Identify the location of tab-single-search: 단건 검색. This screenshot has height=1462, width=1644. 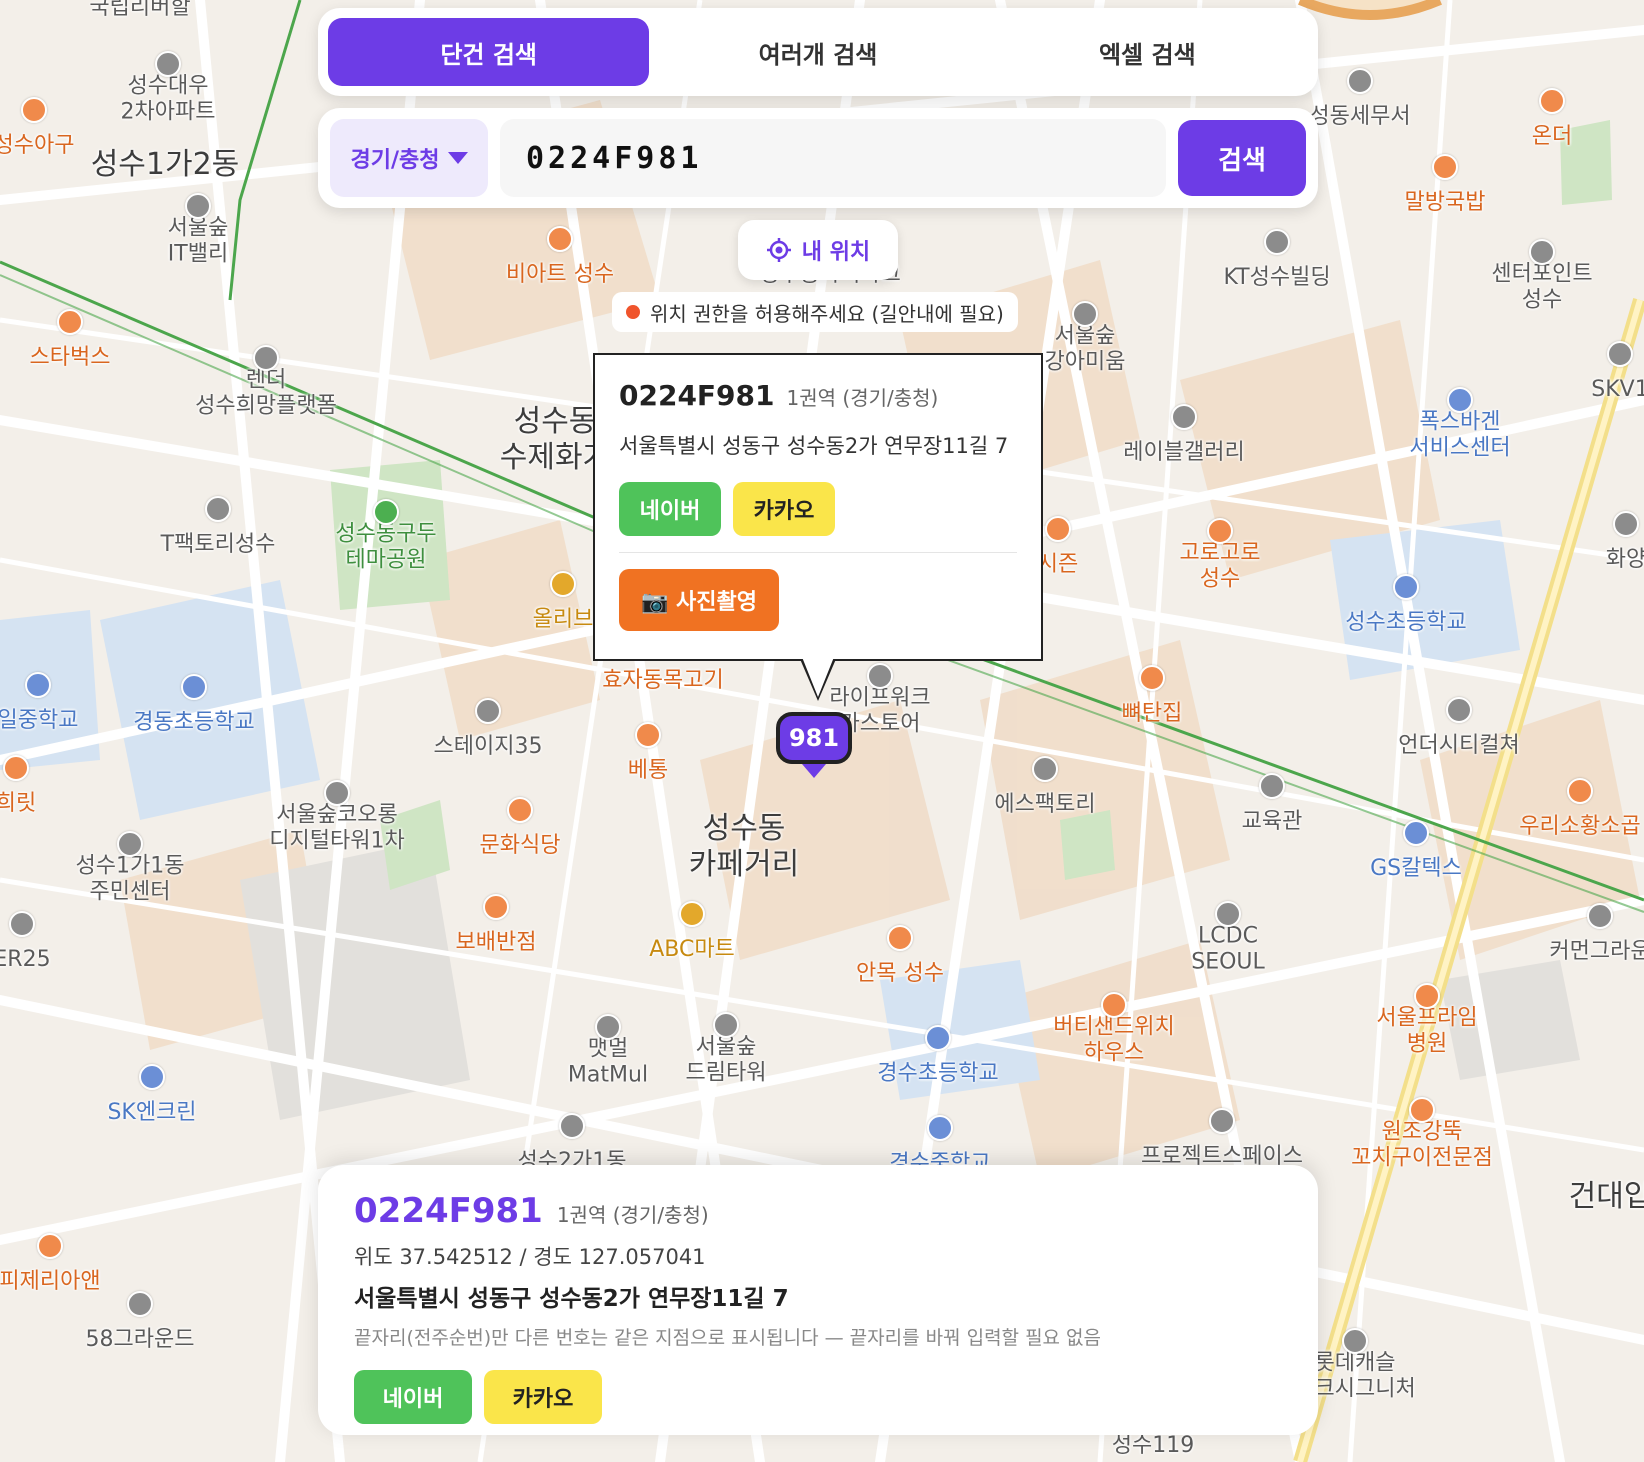
(489, 52).